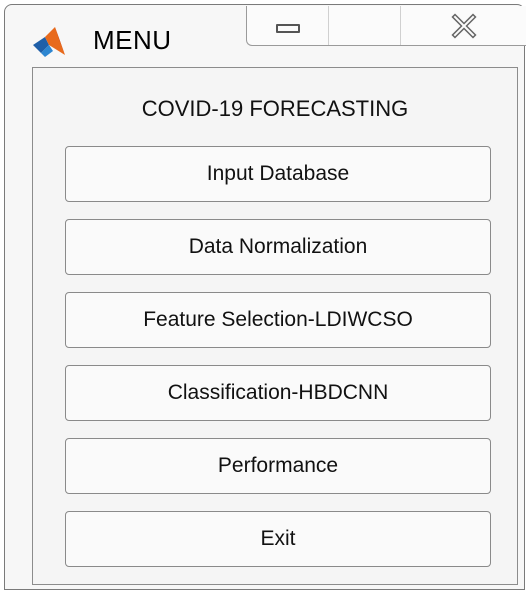 The image size is (531, 594). I want to click on classification-button: Classification-HBDCNN, so click(278, 393).